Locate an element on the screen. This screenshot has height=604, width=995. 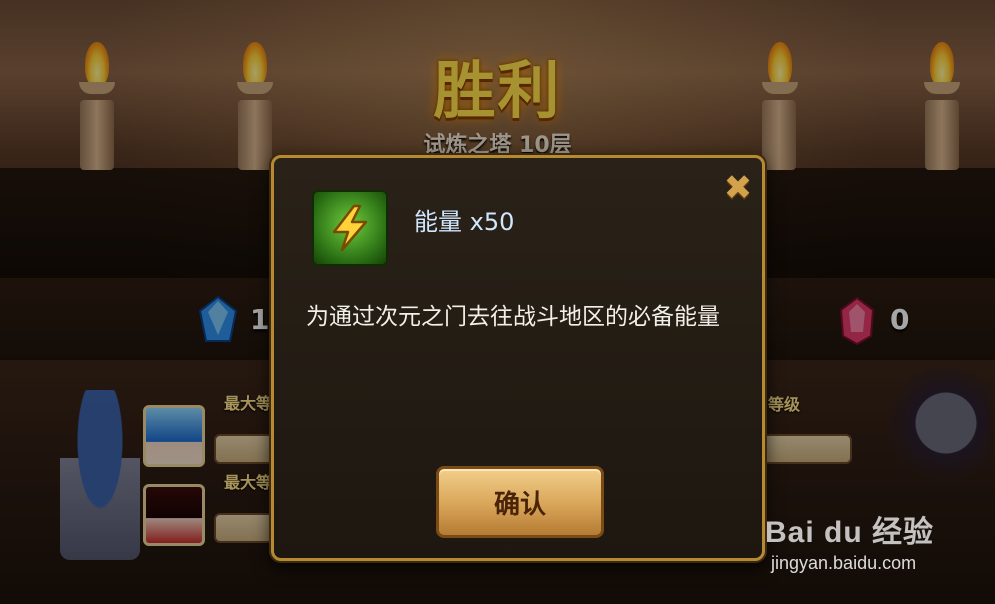
baidu-watermark: Bai du 经验 jingyan.baidu.com is located at coordinates (877, 542).